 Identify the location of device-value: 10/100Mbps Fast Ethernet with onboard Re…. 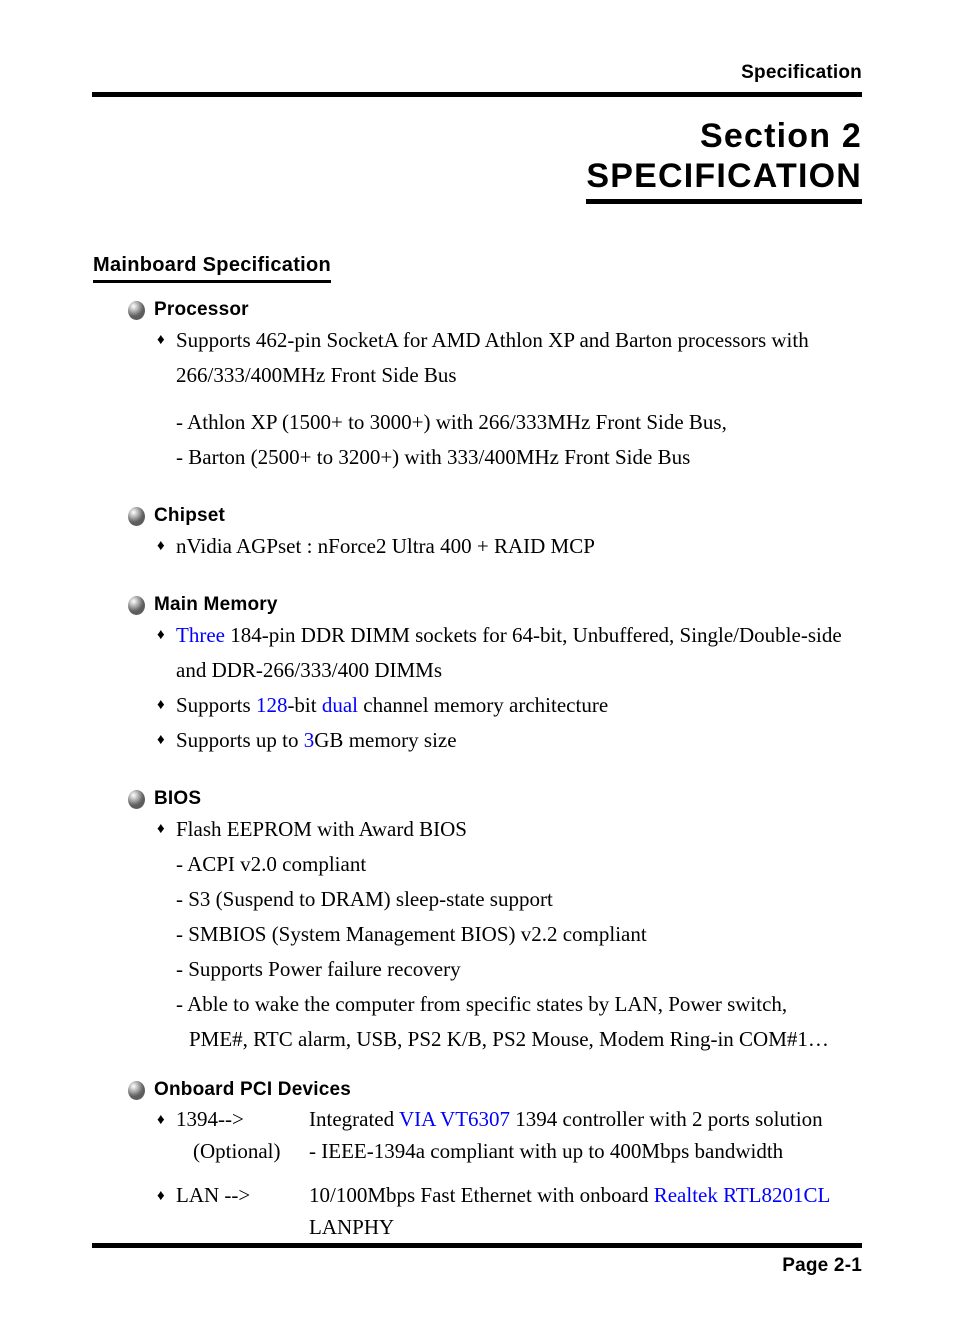
(594, 1211).